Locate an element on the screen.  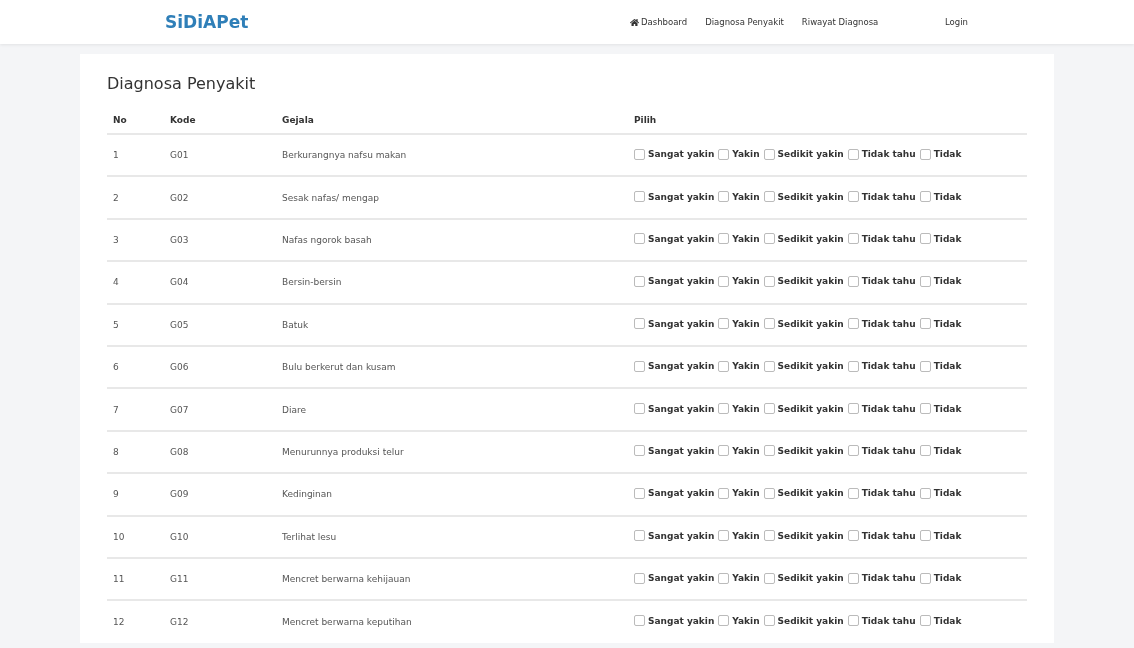
brand-logo: SiDiAPet is located at coordinates (315, 22).